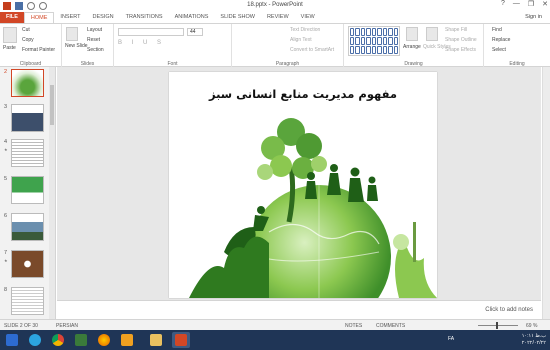  What do you see at coordinates (39, 17) in the screenshot?
I see `tab-home: HOME` at bounding box center [39, 17].